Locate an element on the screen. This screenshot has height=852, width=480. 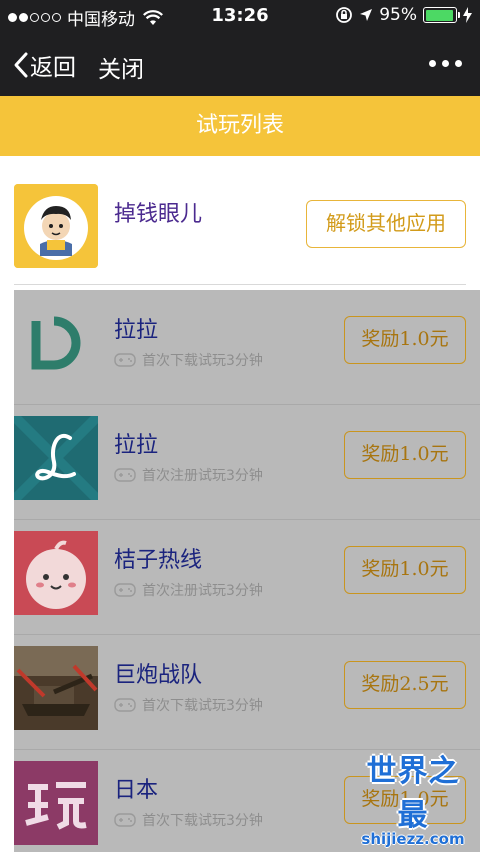
list-item: 桔子热线 首次注册试玩3分钟 奖励1.0元 is located at coordinates (247, 577).